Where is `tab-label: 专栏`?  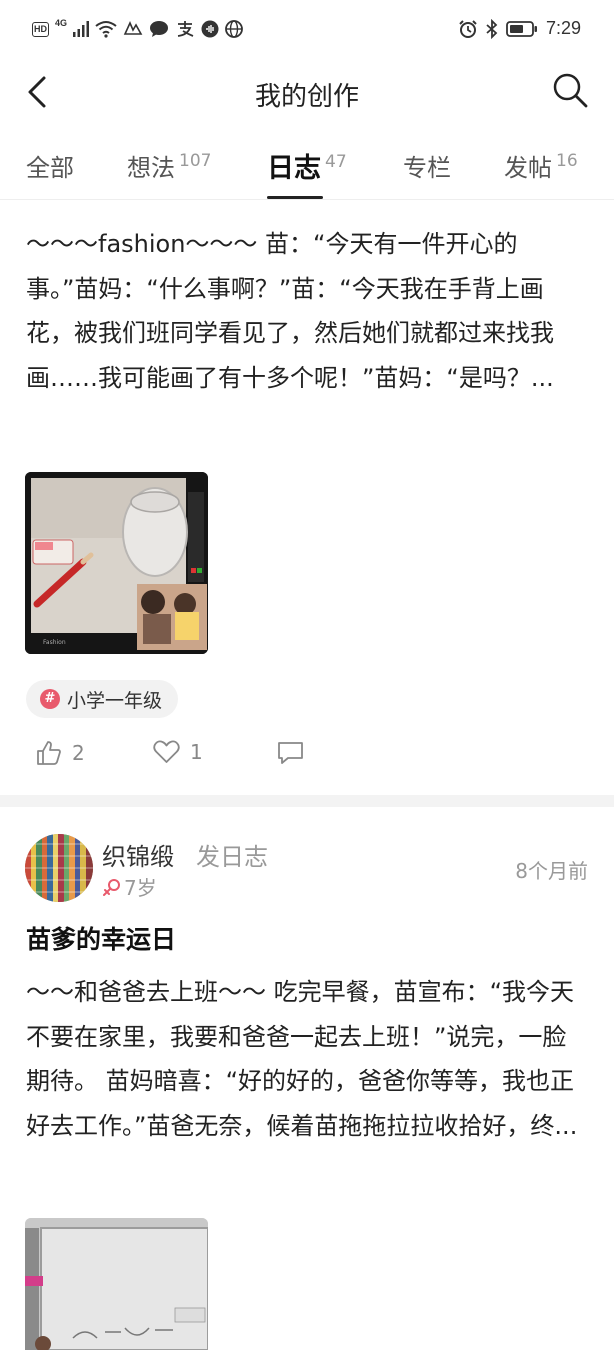
tab-label: 专栏 is located at coordinates (427, 168).